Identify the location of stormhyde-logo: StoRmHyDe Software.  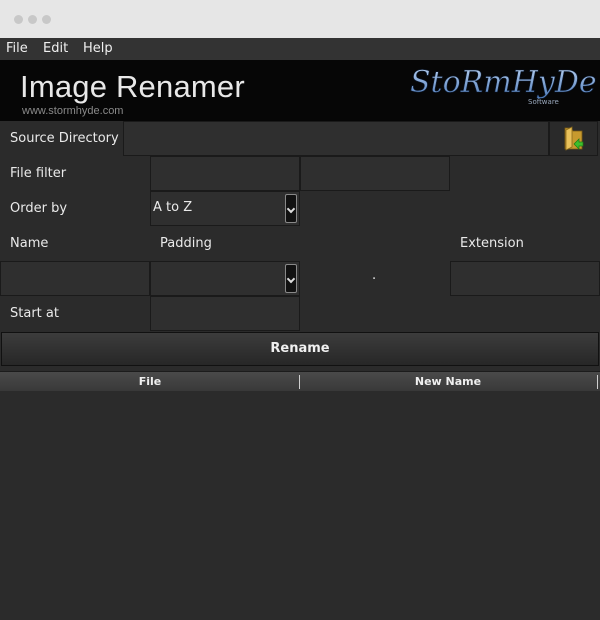
(503, 85).